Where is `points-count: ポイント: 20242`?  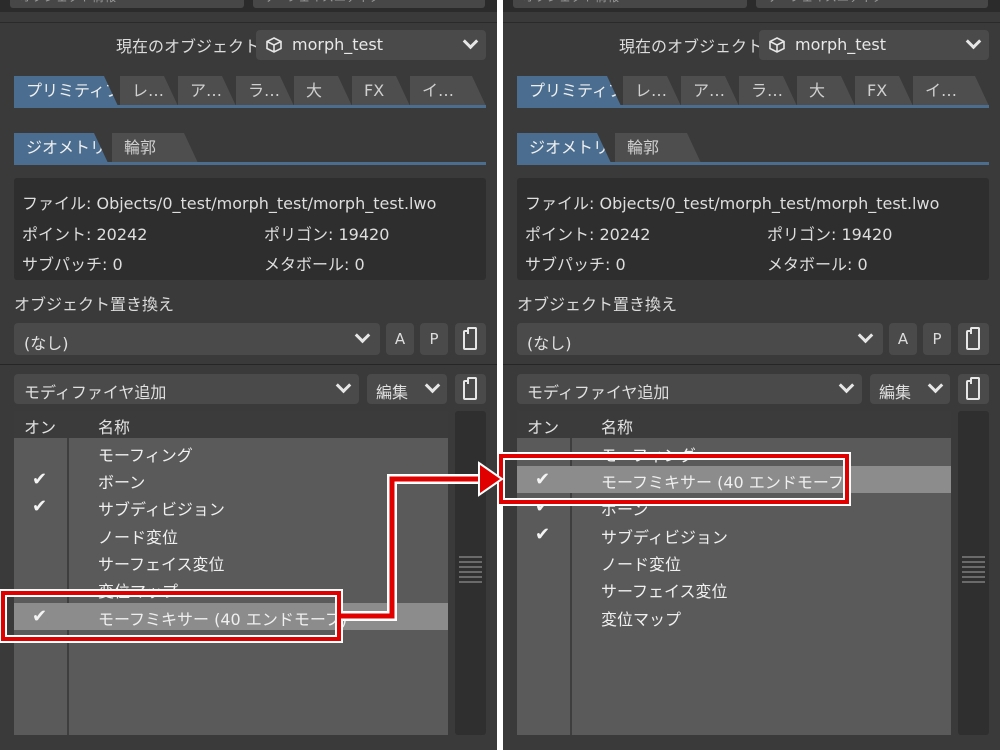 points-count: ポイント: 20242 is located at coordinates (85, 234).